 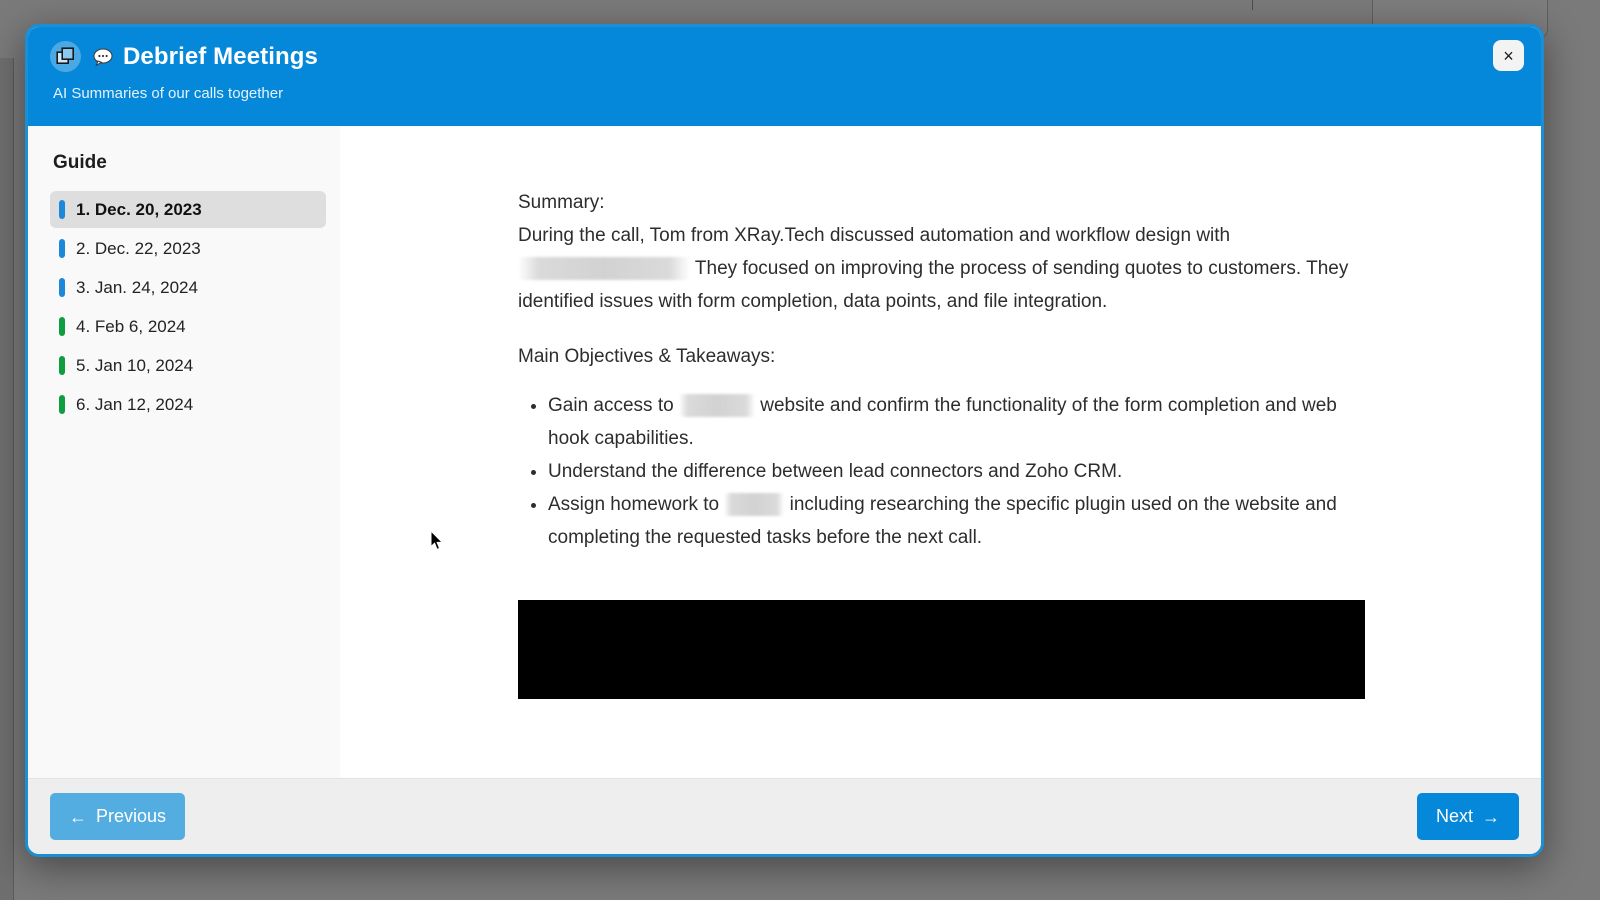 What do you see at coordinates (1252, 5) in the screenshot?
I see `background-divider-line` at bounding box center [1252, 5].